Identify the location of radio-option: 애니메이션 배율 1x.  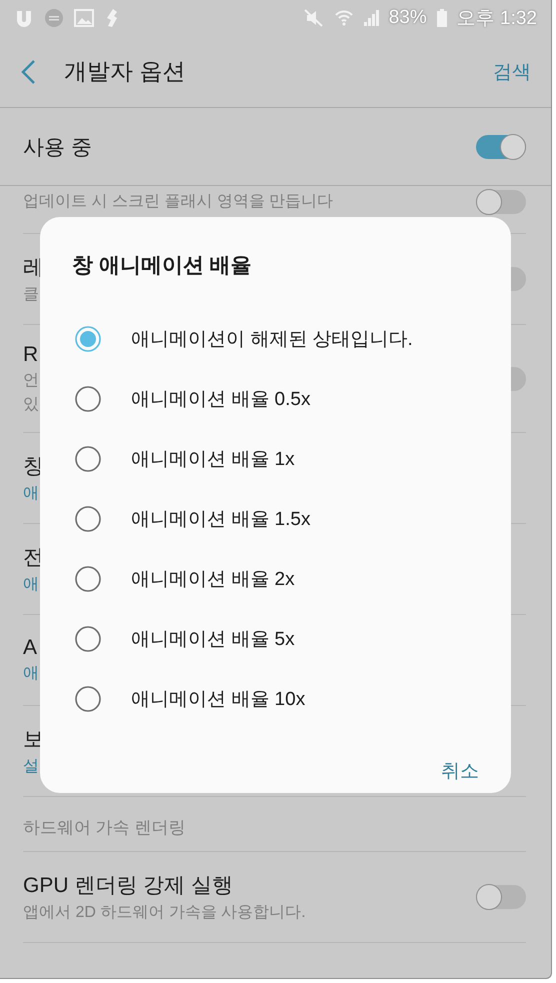
(275, 459).